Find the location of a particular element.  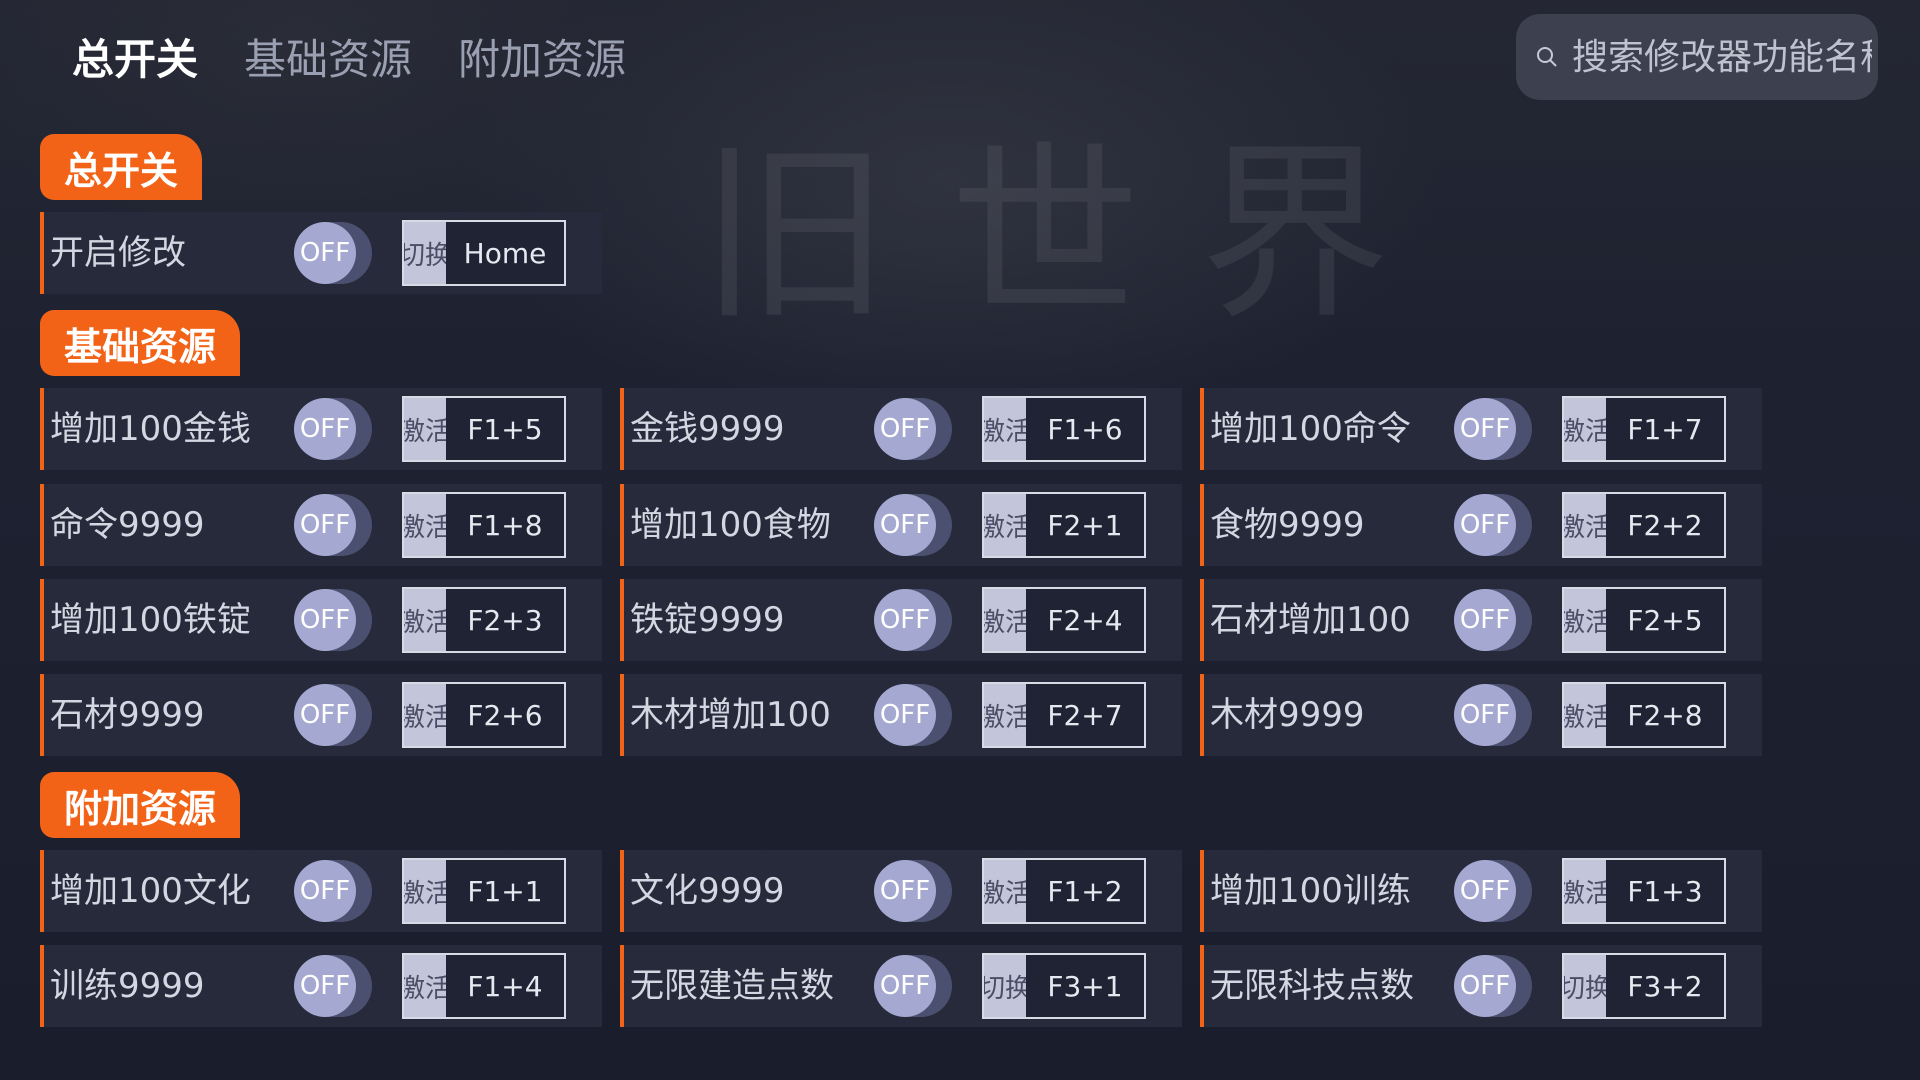

feature-label: 增加100金钱 is located at coordinates (150, 429).